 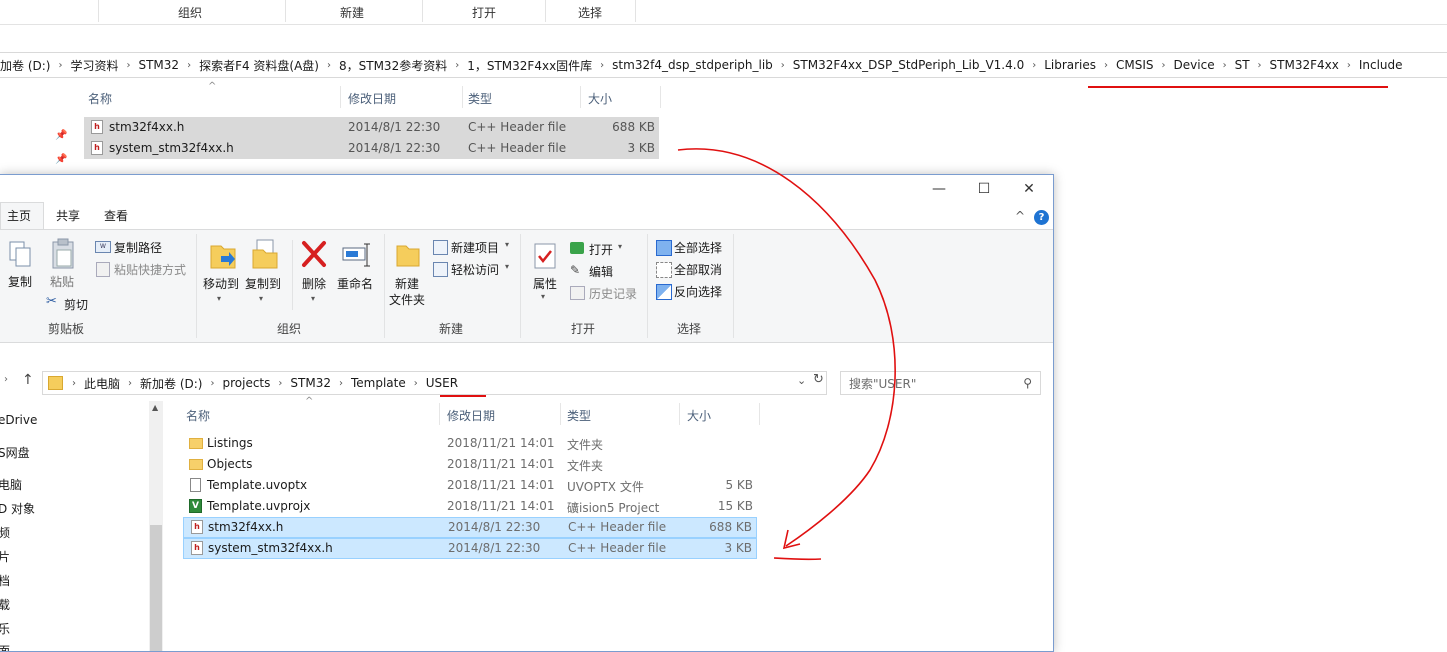 I want to click on tab-home: 主页, so click(x=22, y=215).